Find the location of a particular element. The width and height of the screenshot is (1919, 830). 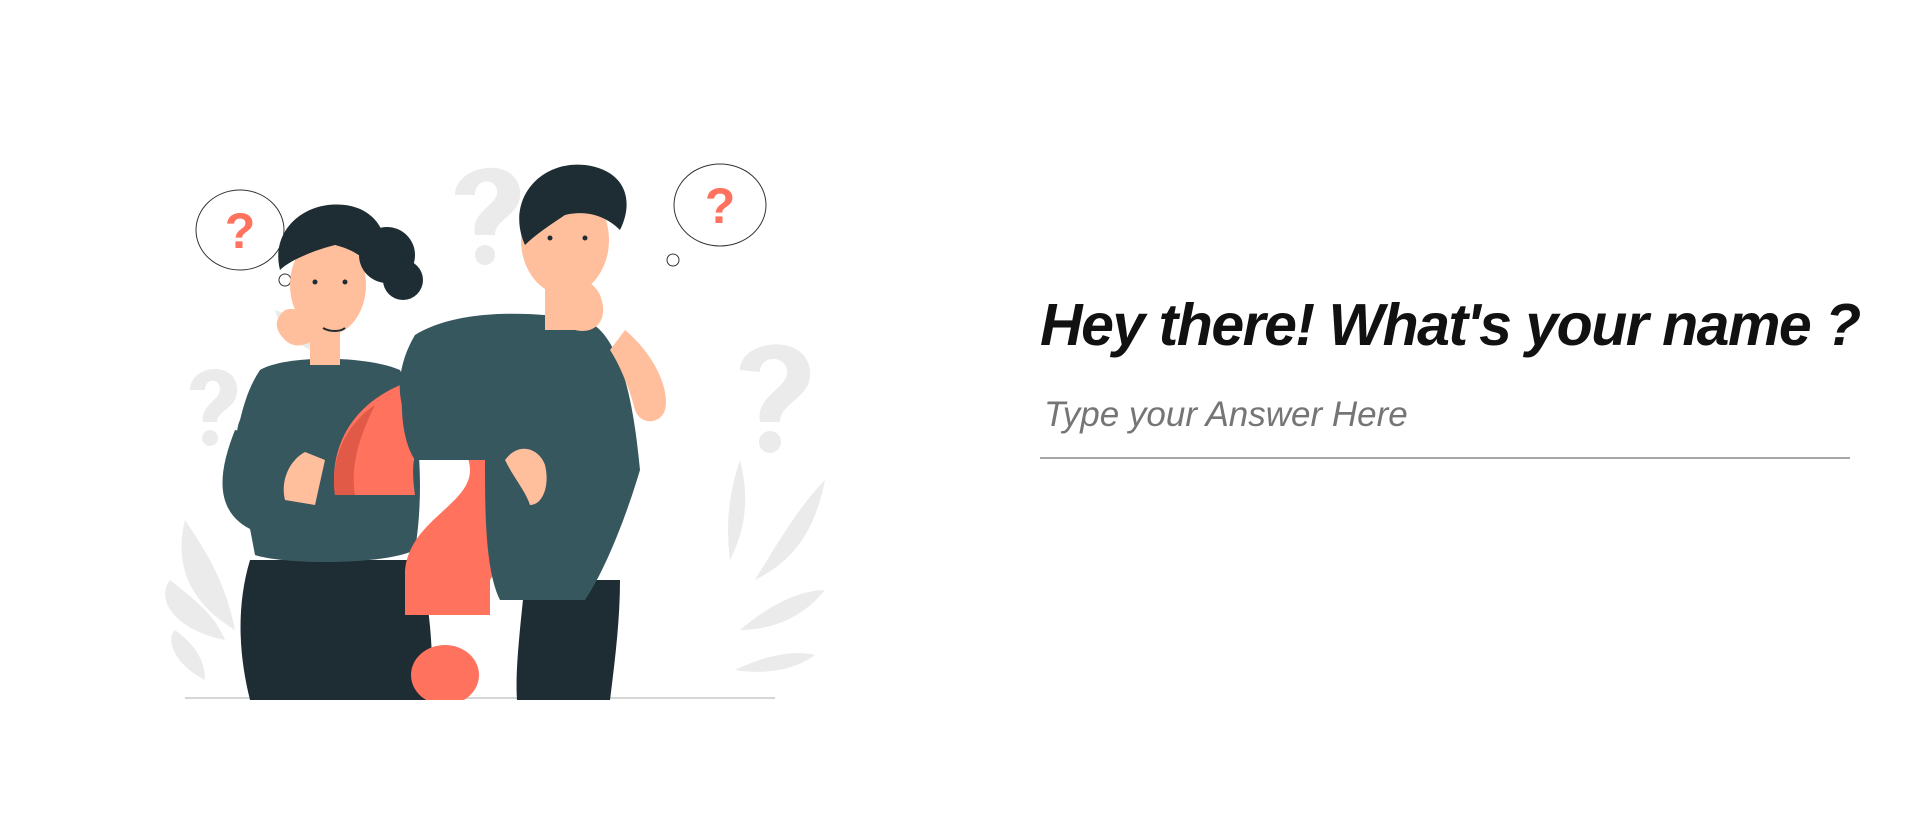

answer-input is located at coordinates (1445, 424).